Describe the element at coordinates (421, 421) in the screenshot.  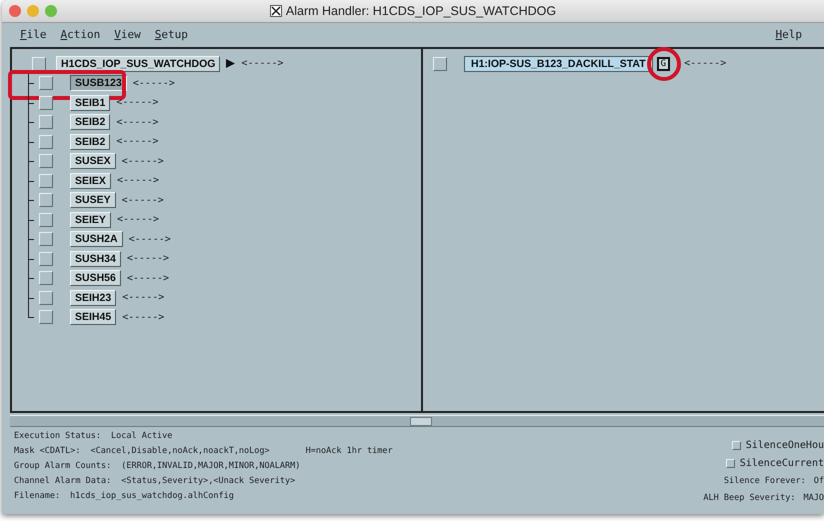
I see `pane-sash` at that location.